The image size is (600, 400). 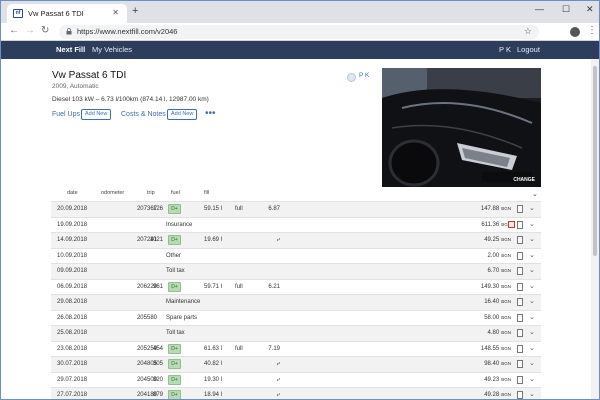 What do you see at coordinates (595, 161) in the screenshot?
I see `scrollbar-thumb` at bounding box center [595, 161].